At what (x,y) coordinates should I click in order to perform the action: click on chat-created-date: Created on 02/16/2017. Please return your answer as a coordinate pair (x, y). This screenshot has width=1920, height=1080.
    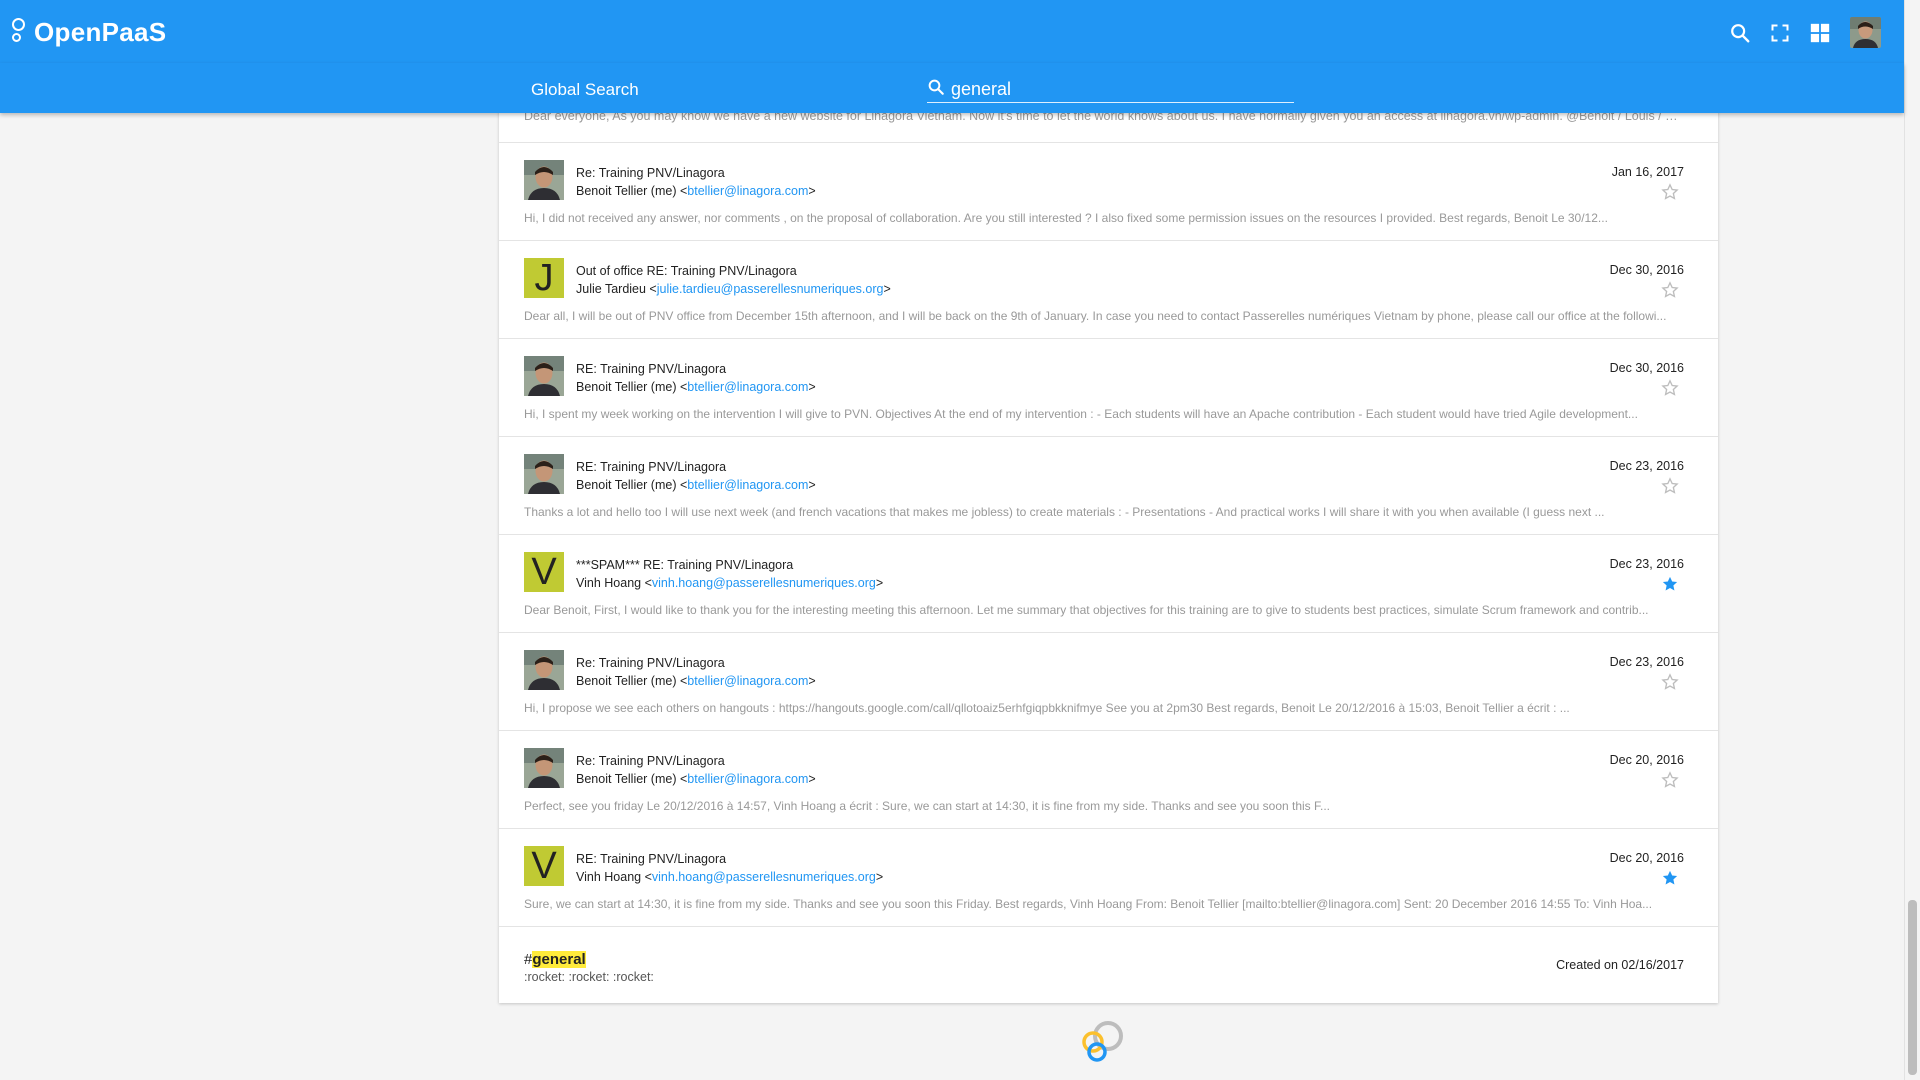
    Looking at the image, I should click on (1620, 965).